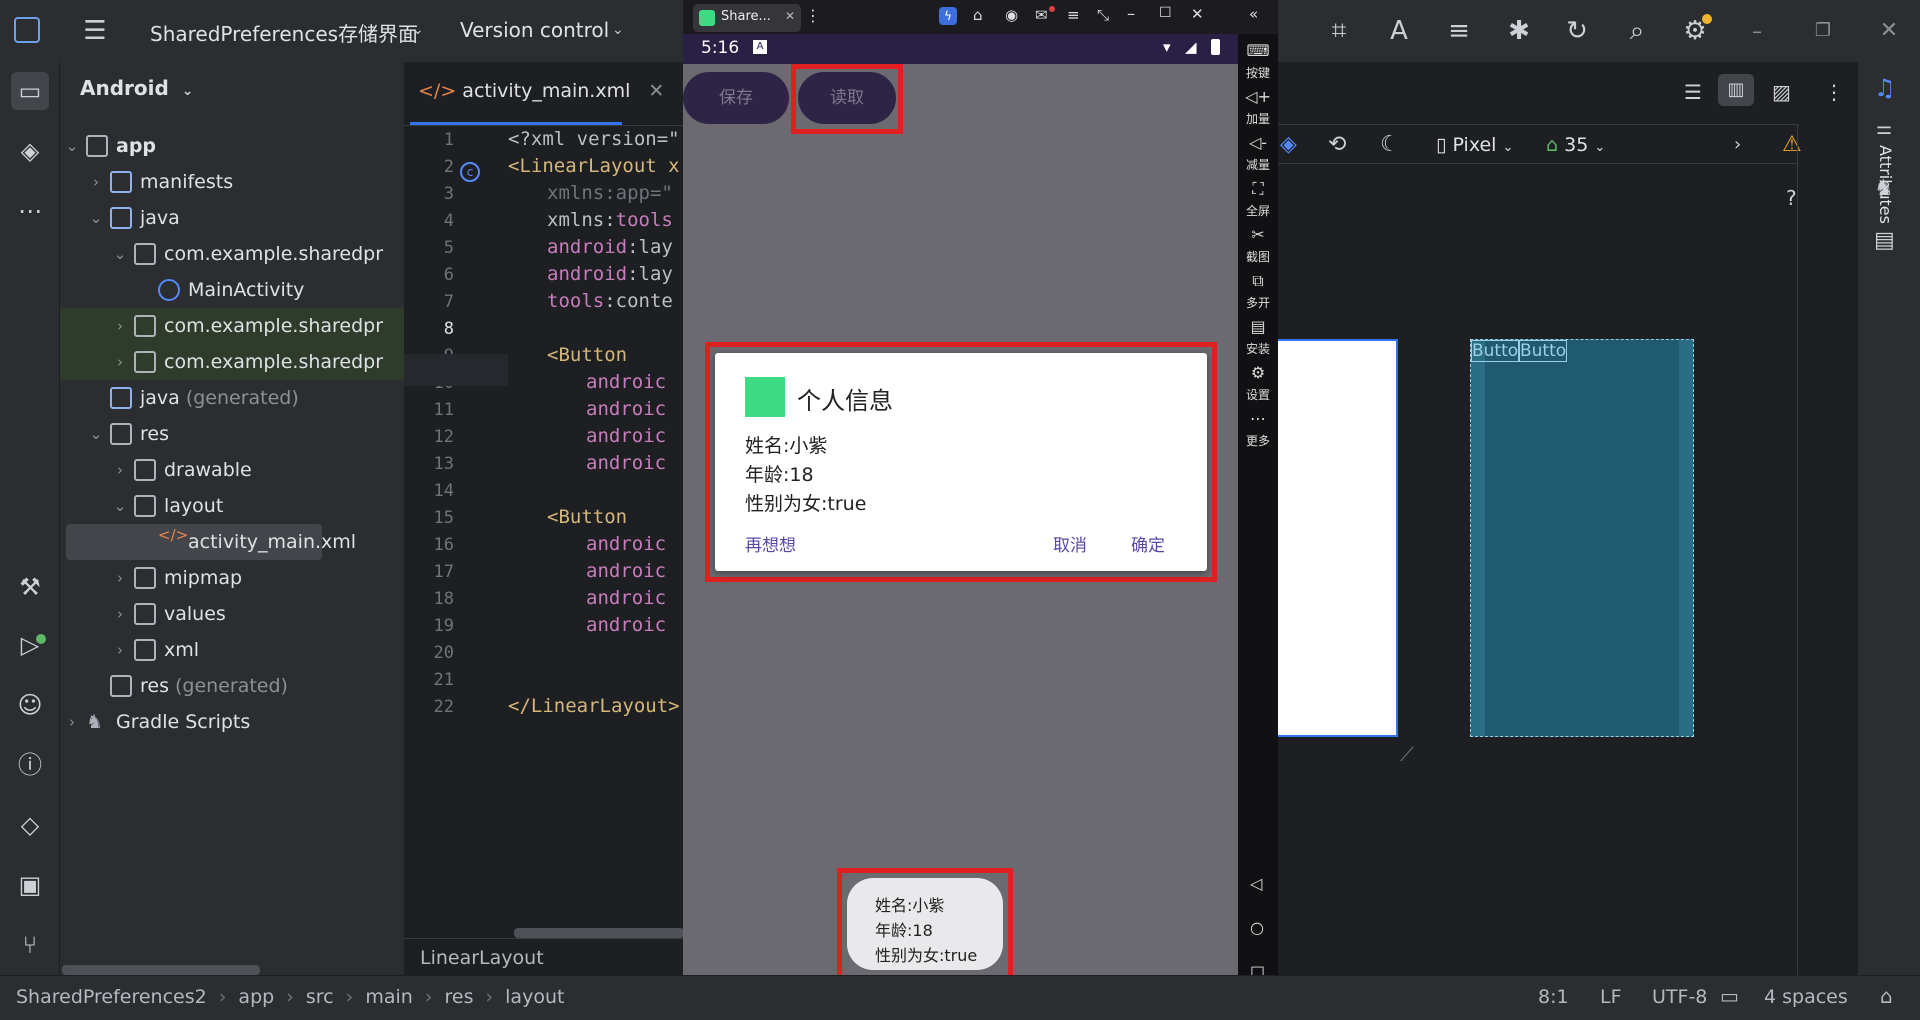 This screenshot has width=1920, height=1020. Describe the element at coordinates (1736, 90) in the screenshot. I see `split-view-icon: ▥` at that location.